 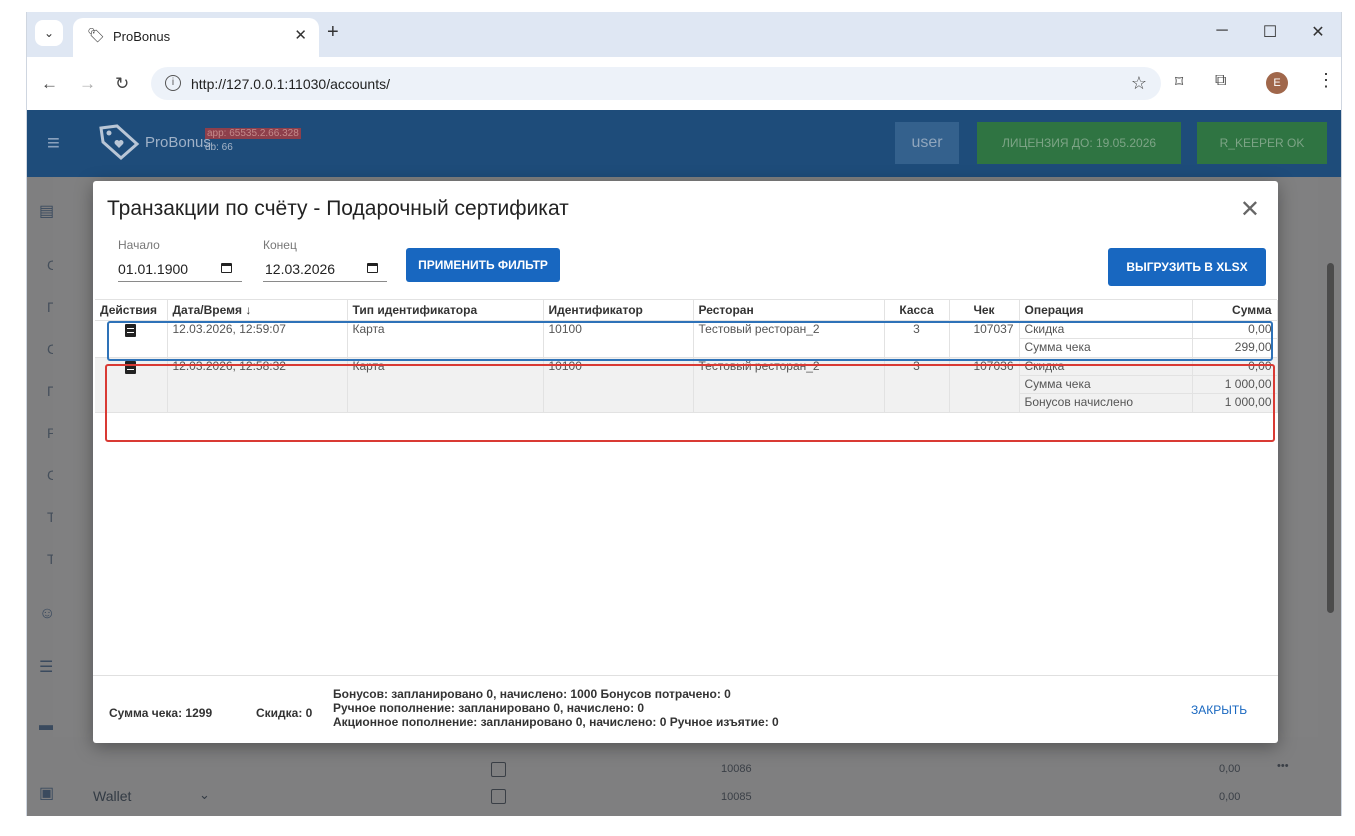 What do you see at coordinates (1079, 143) in the screenshot?
I see `license-button: ЛИЦЕНЗИЯ ДО: 19.05.2026` at bounding box center [1079, 143].